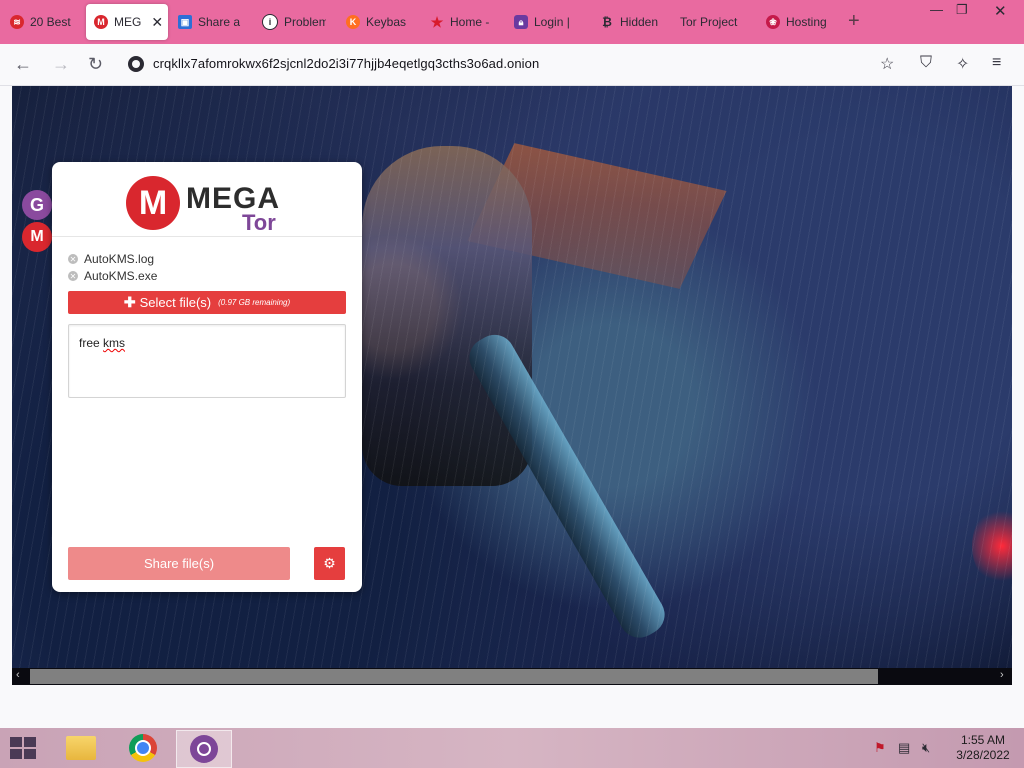 This screenshot has width=1024, height=768. I want to click on tab-login: 🔒︎ Login |, so click(546, 22).